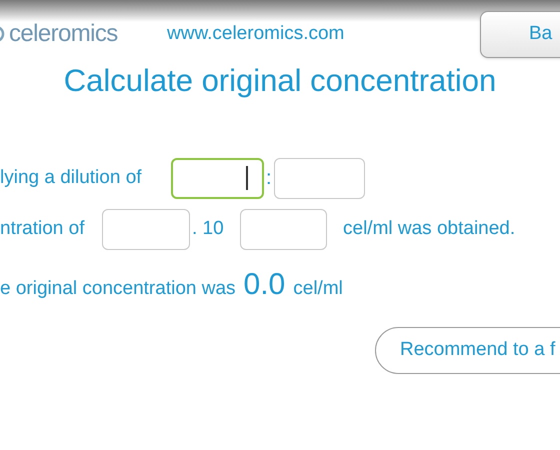  Describe the element at coordinates (71, 178) in the screenshot. I see `dilution-label: lying a dilution of` at that location.